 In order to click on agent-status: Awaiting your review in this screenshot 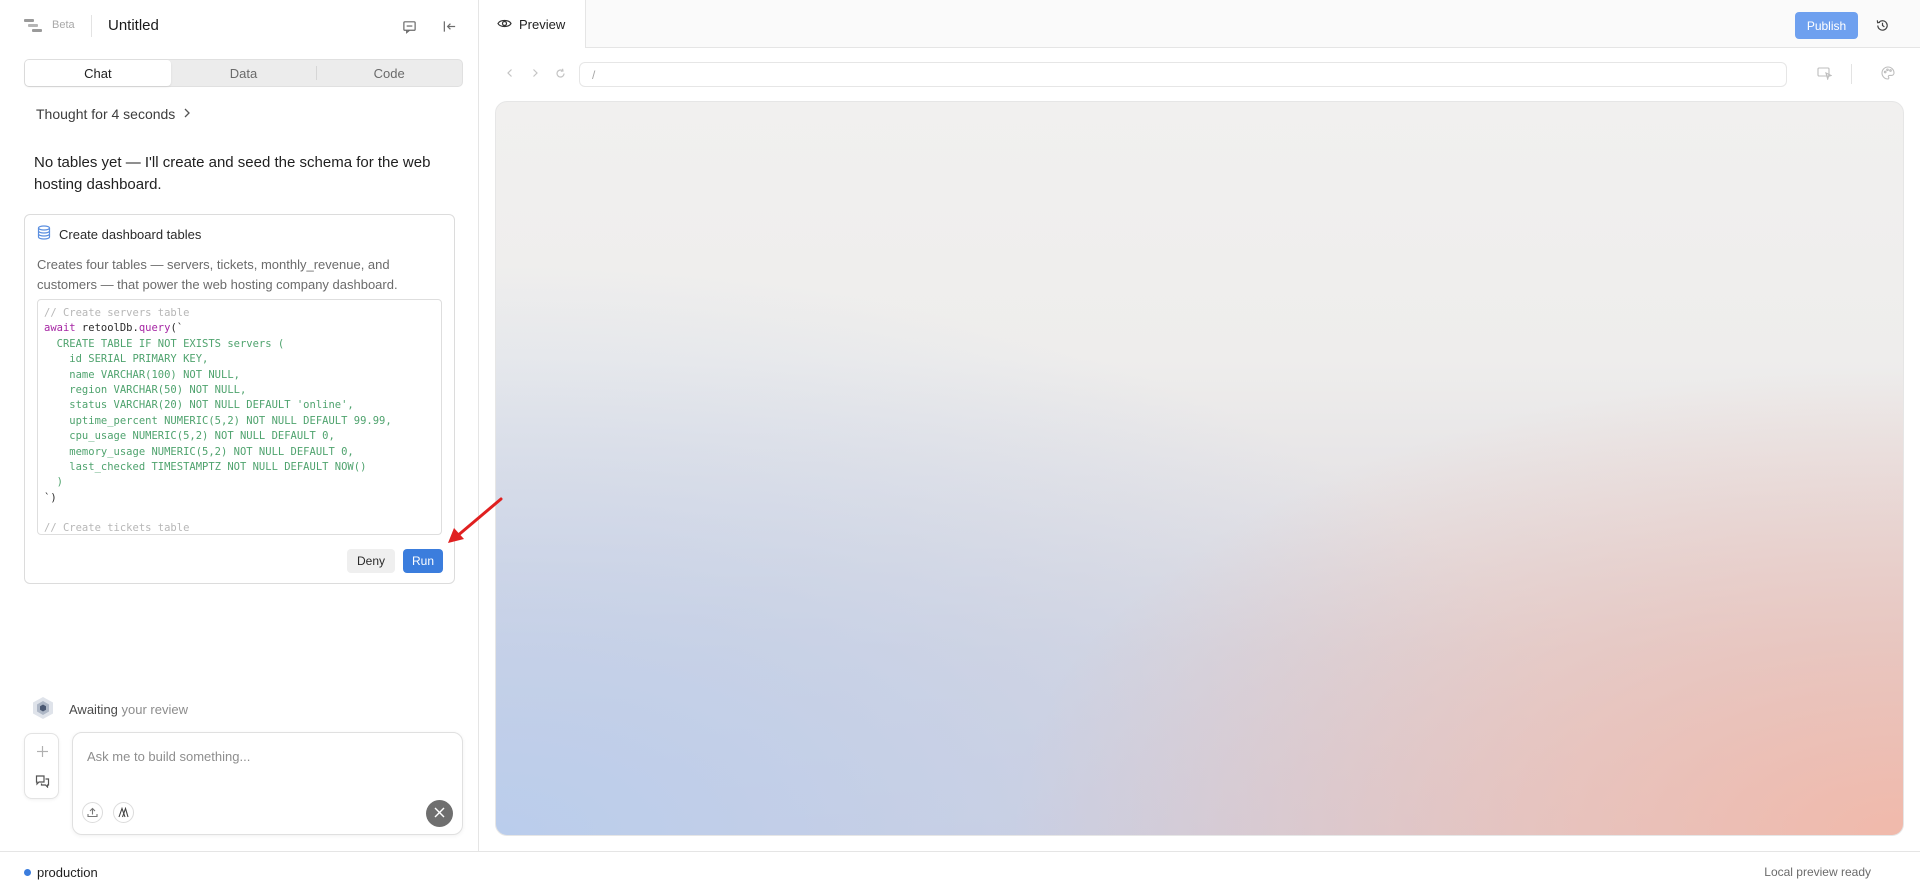, I will do `click(109, 709)`.